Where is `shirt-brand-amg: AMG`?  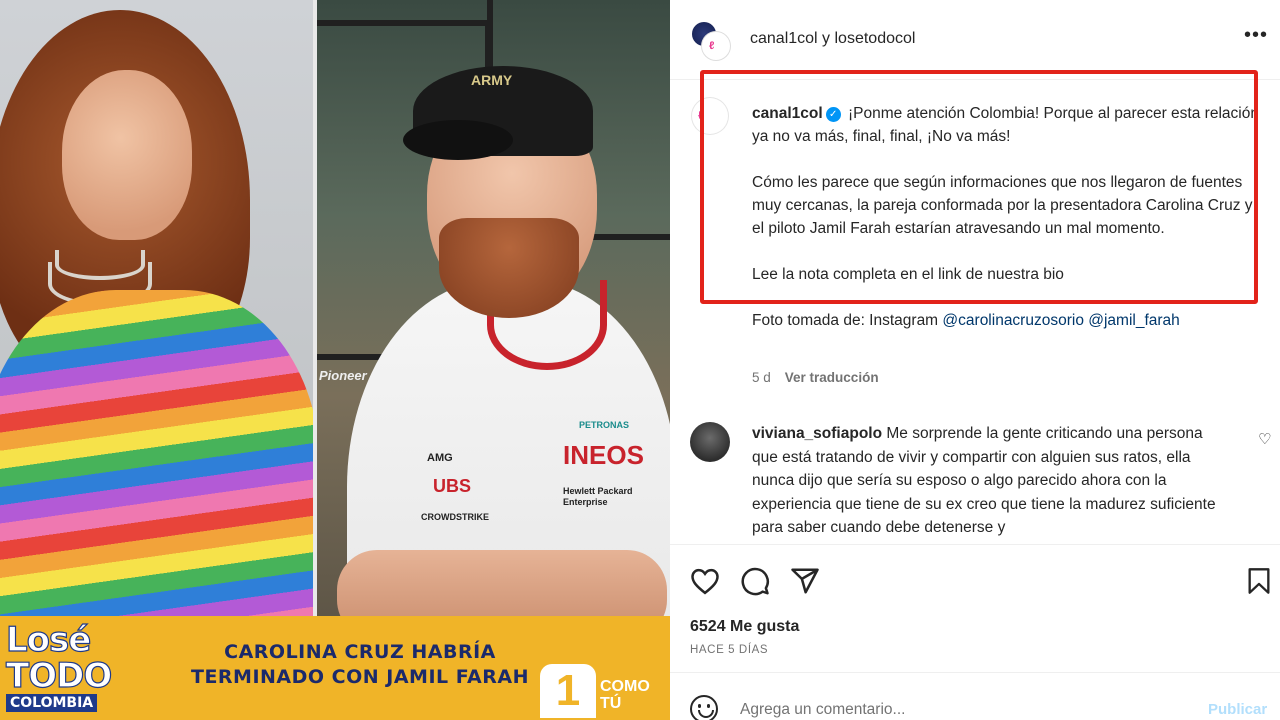 shirt-brand-amg: AMG is located at coordinates (440, 458).